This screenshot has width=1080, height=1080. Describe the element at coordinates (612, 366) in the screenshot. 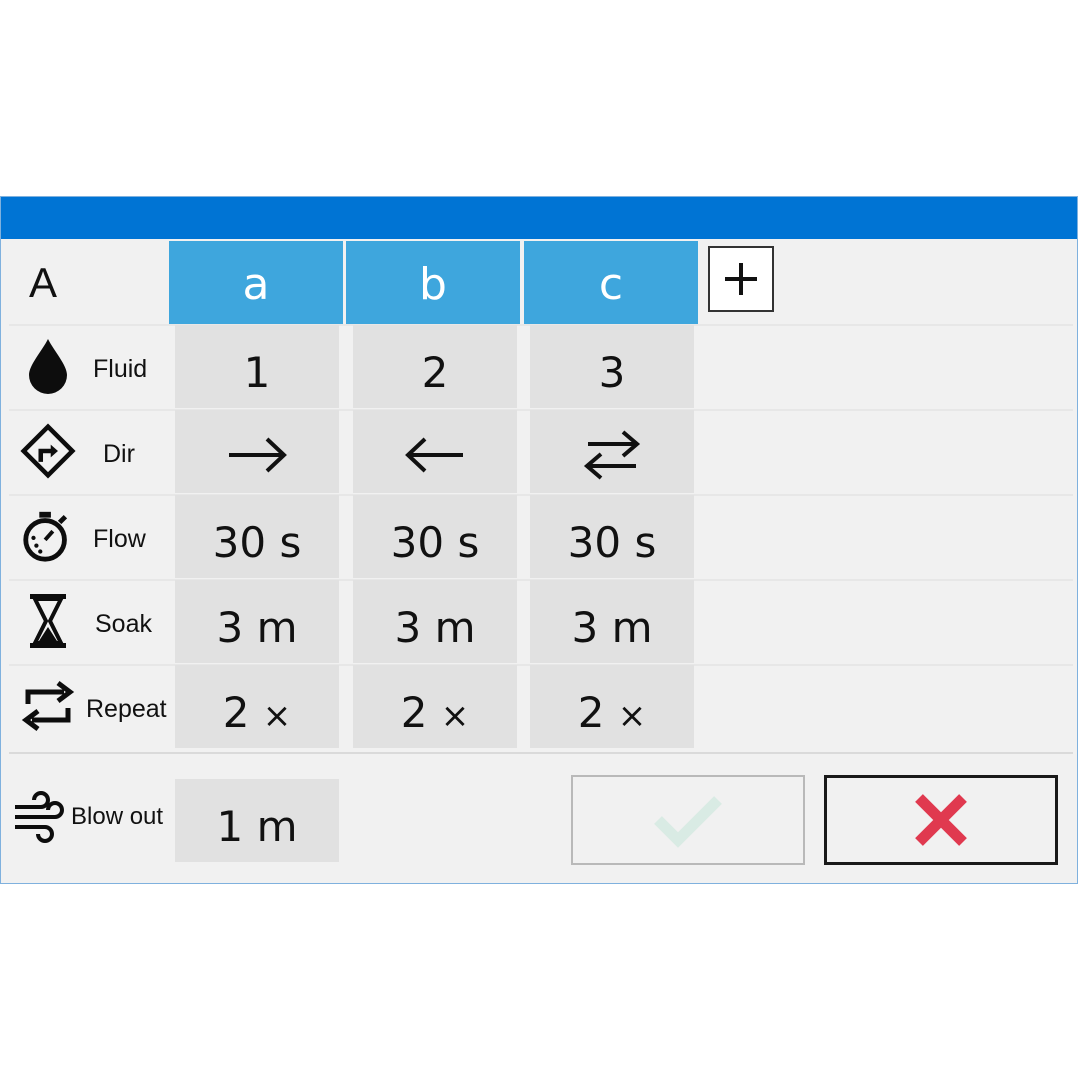

I see `fluid-cell-c: 3` at that location.